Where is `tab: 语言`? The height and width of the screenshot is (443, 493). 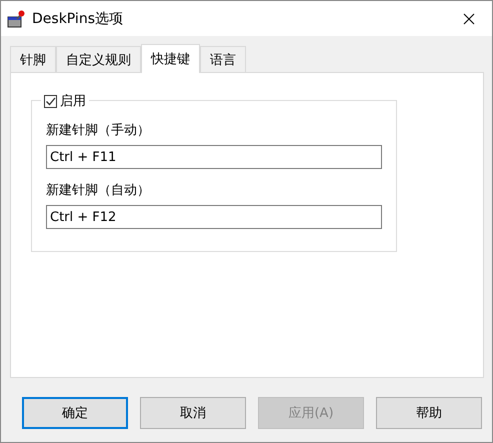
tab: 语言 is located at coordinates (223, 59).